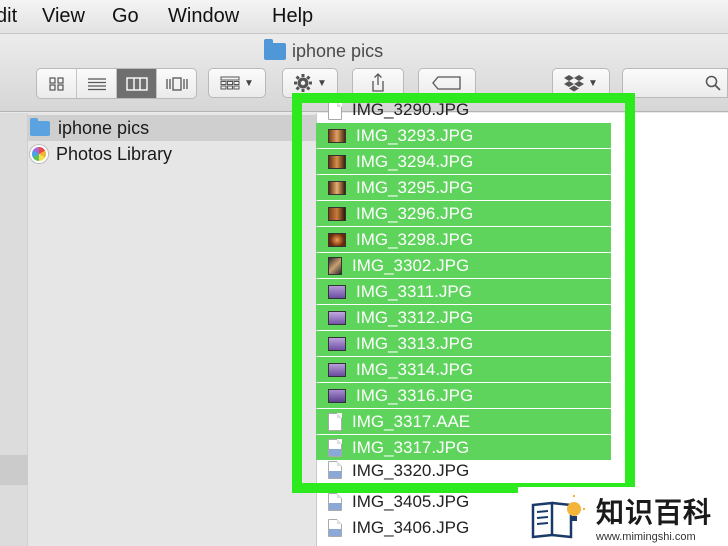 The height and width of the screenshot is (546, 728). Describe the element at coordinates (675, 83) in the screenshot. I see `search-field` at that location.